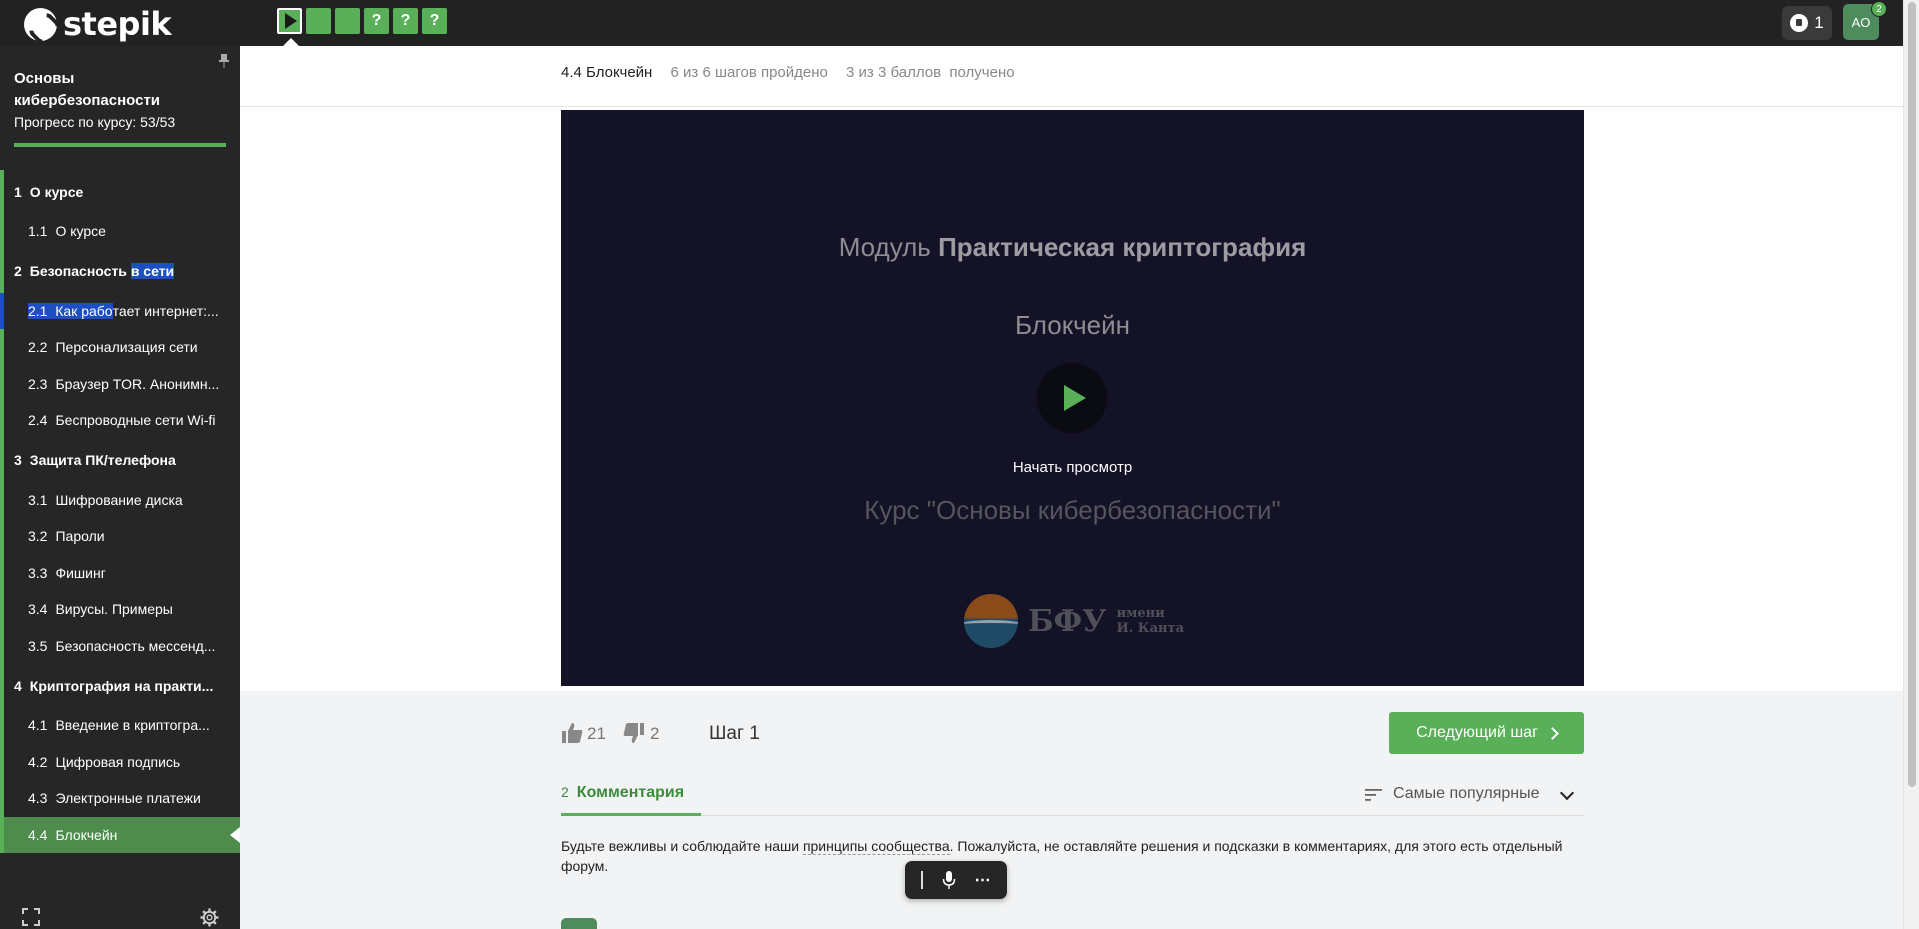 The height and width of the screenshot is (929, 1919). I want to click on lesson-2-2: 2.2 Персонализация сети, so click(120, 347).